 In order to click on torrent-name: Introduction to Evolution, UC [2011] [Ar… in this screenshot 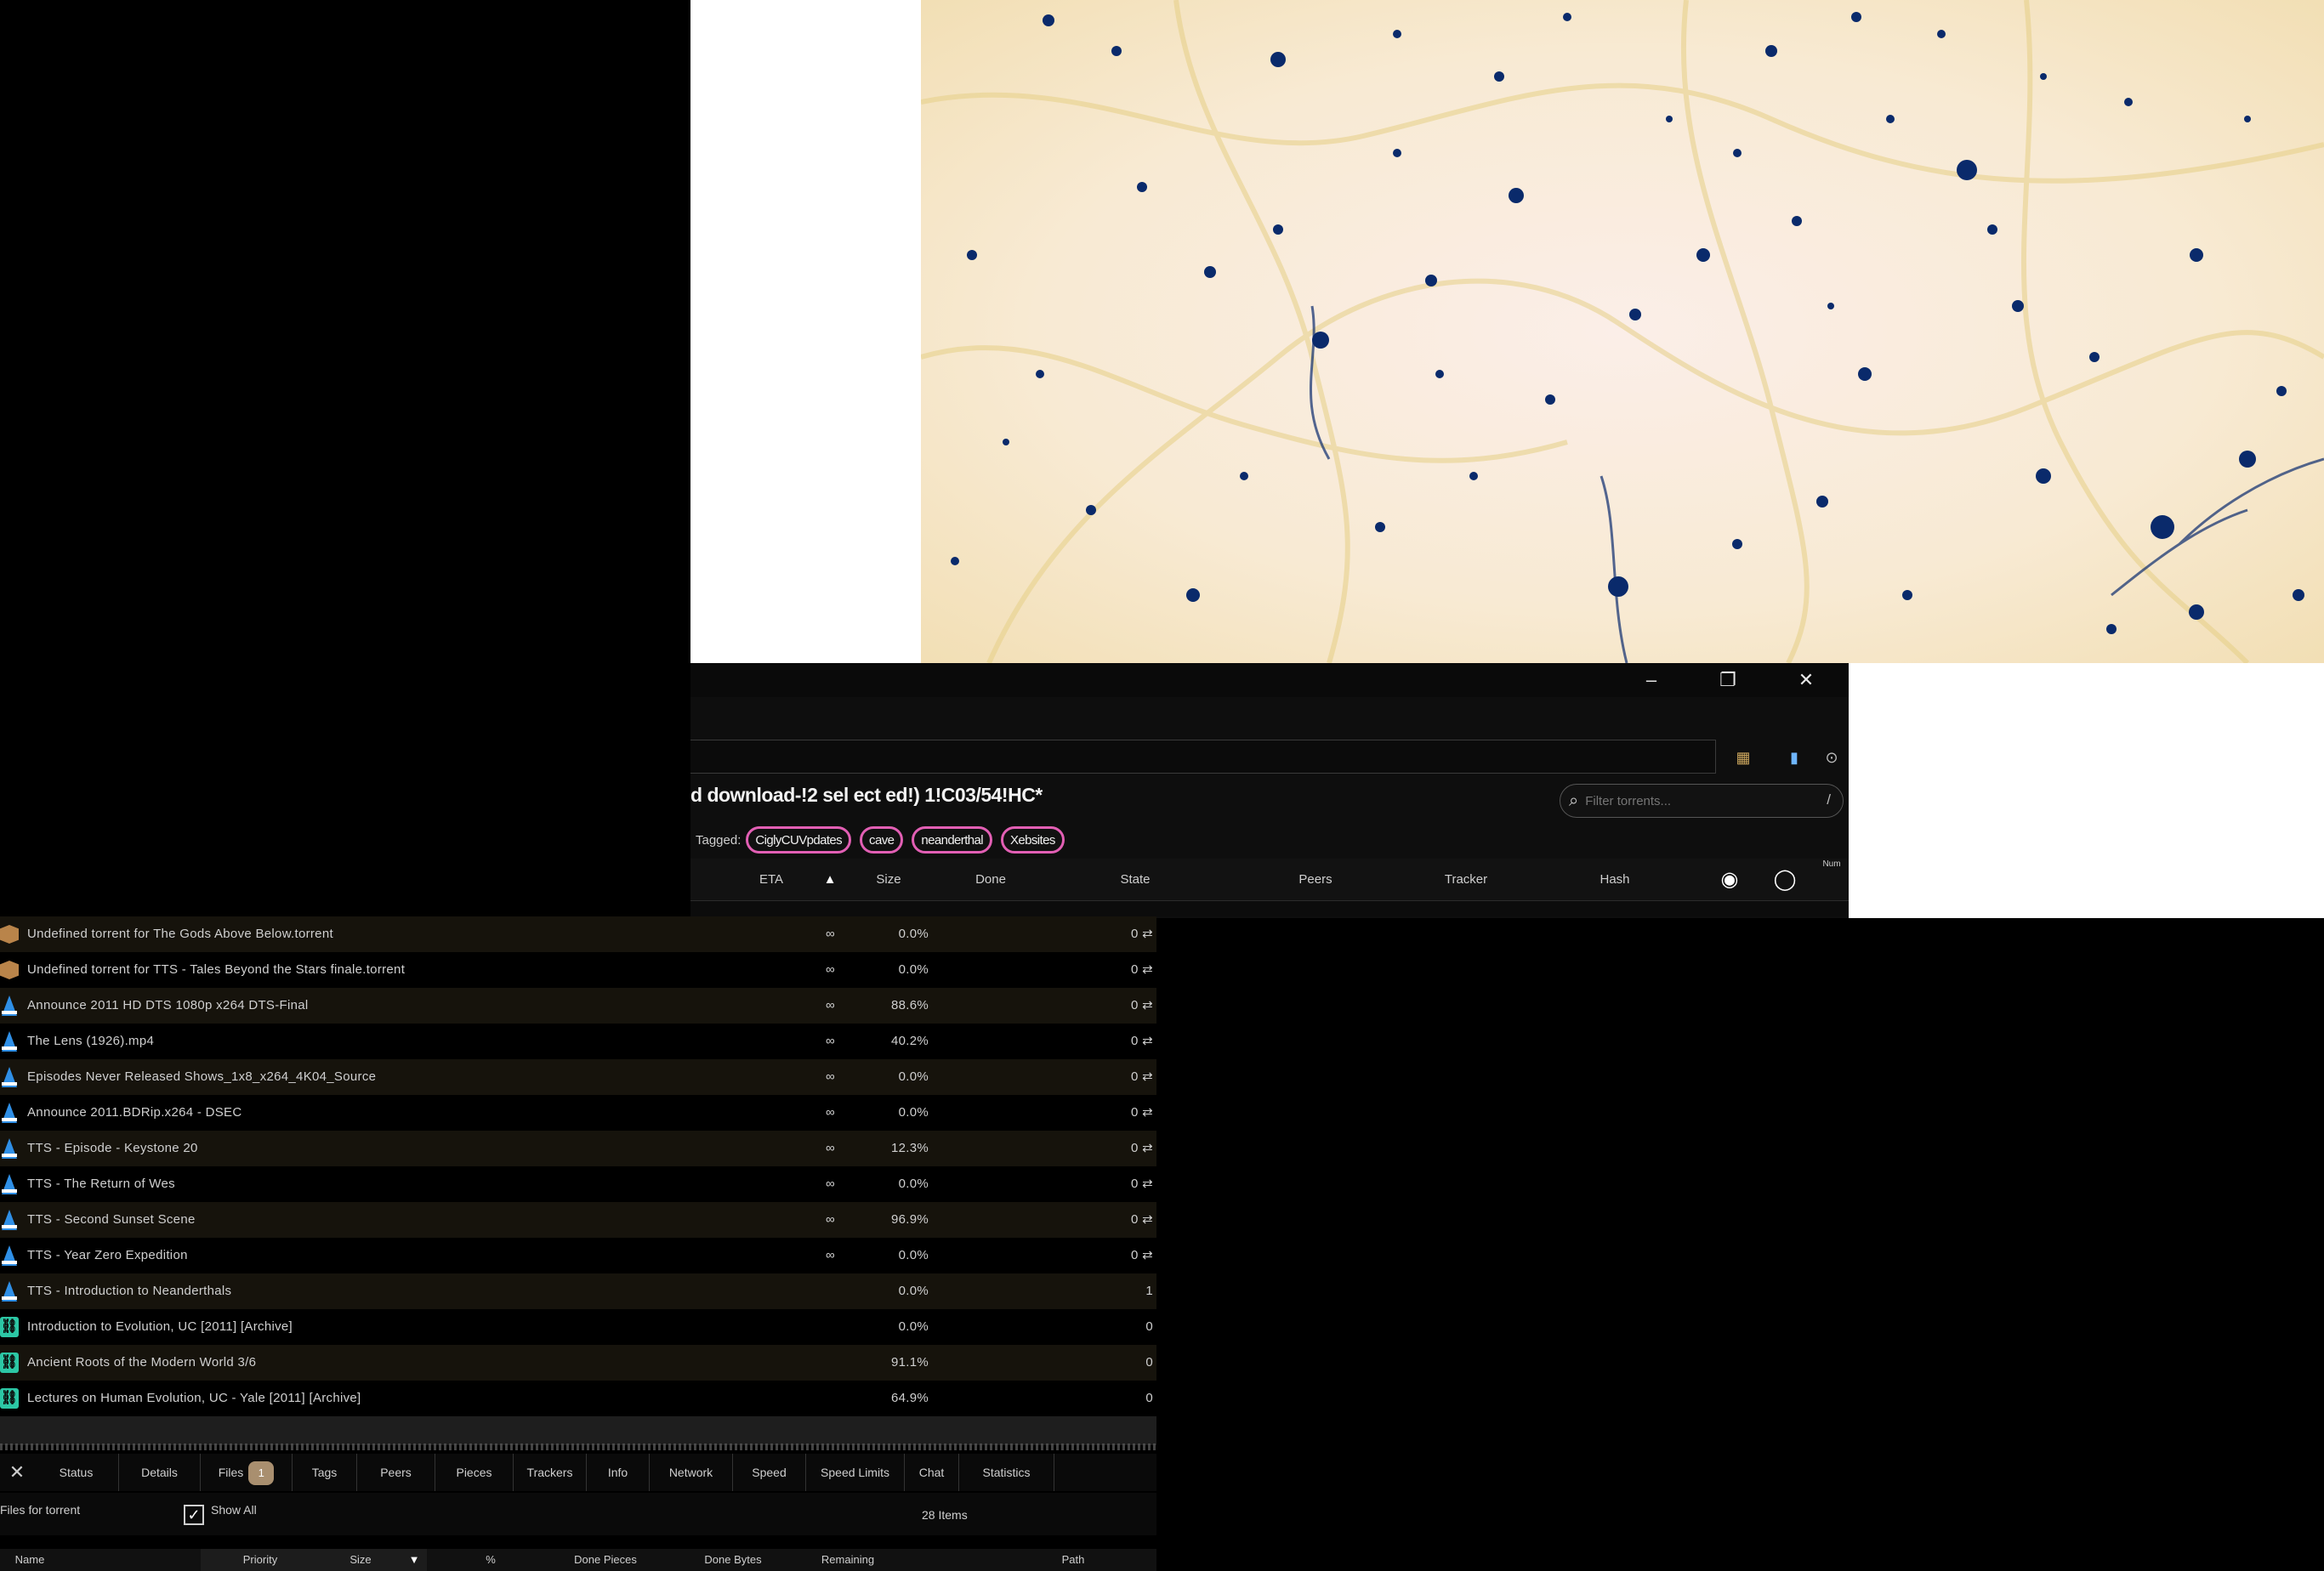, I will do `click(160, 1326)`.